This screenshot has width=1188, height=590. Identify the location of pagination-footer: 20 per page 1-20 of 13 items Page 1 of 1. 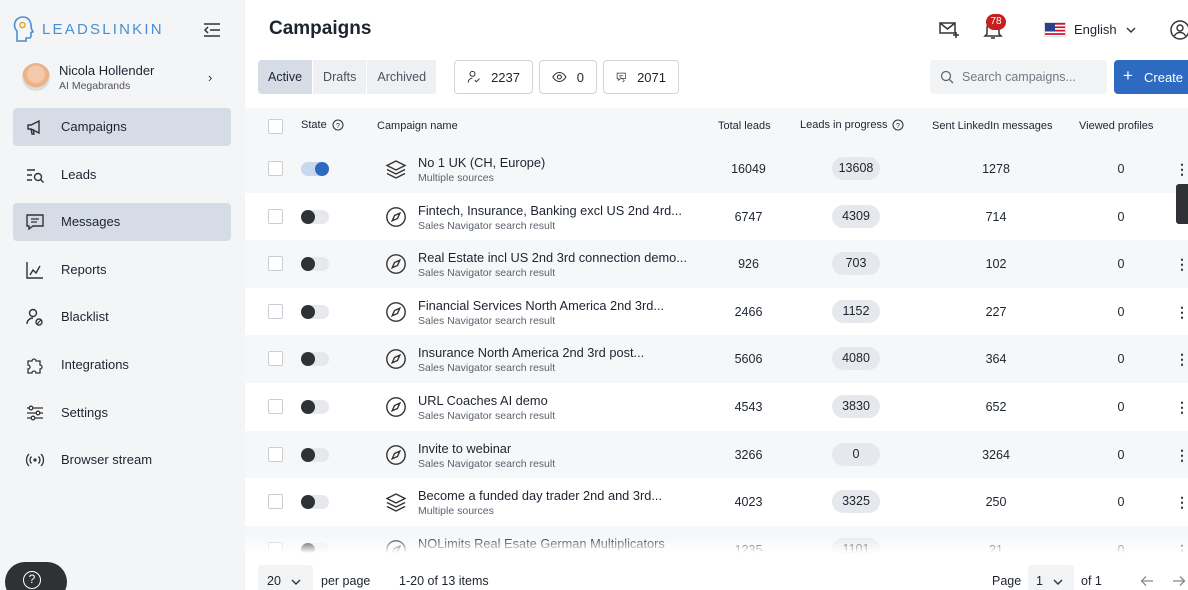
(716, 573).